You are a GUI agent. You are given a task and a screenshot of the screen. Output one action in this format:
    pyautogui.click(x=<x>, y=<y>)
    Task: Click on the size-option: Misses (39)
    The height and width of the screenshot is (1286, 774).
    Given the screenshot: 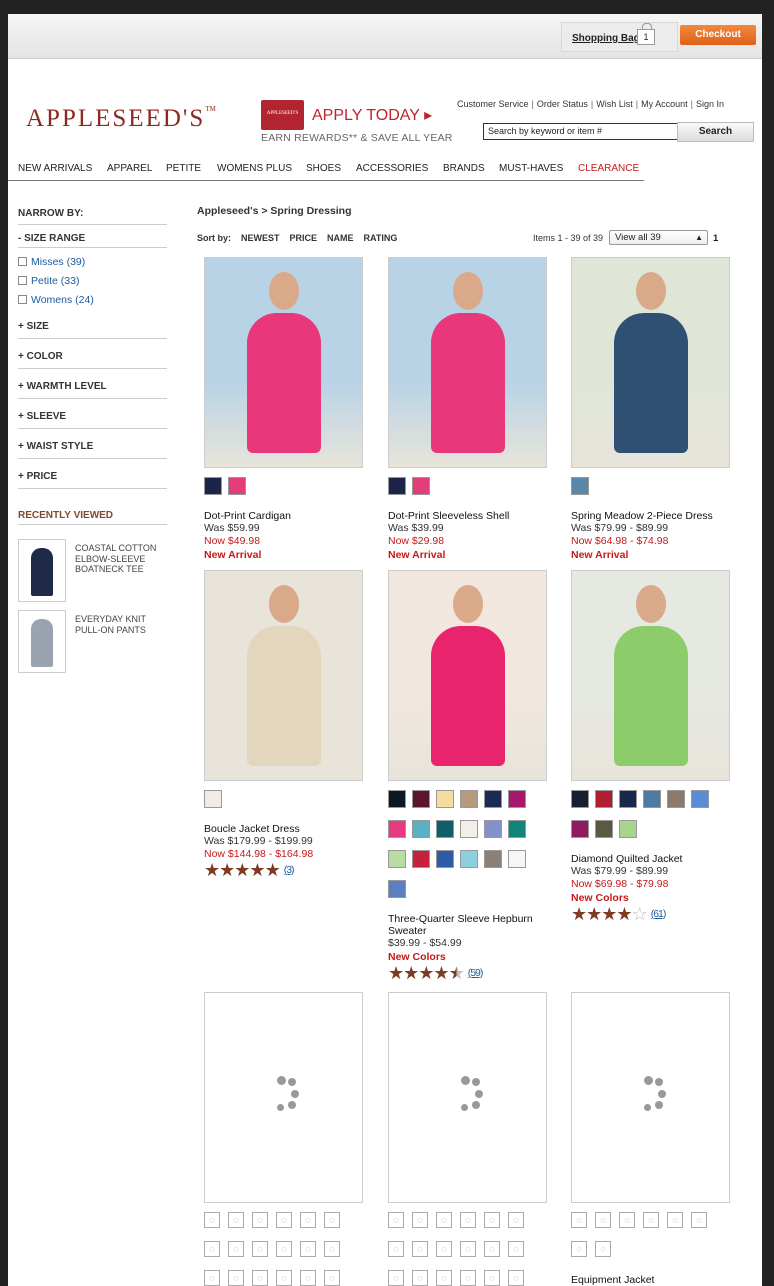 What is the action you would take?
    pyautogui.click(x=92, y=262)
    